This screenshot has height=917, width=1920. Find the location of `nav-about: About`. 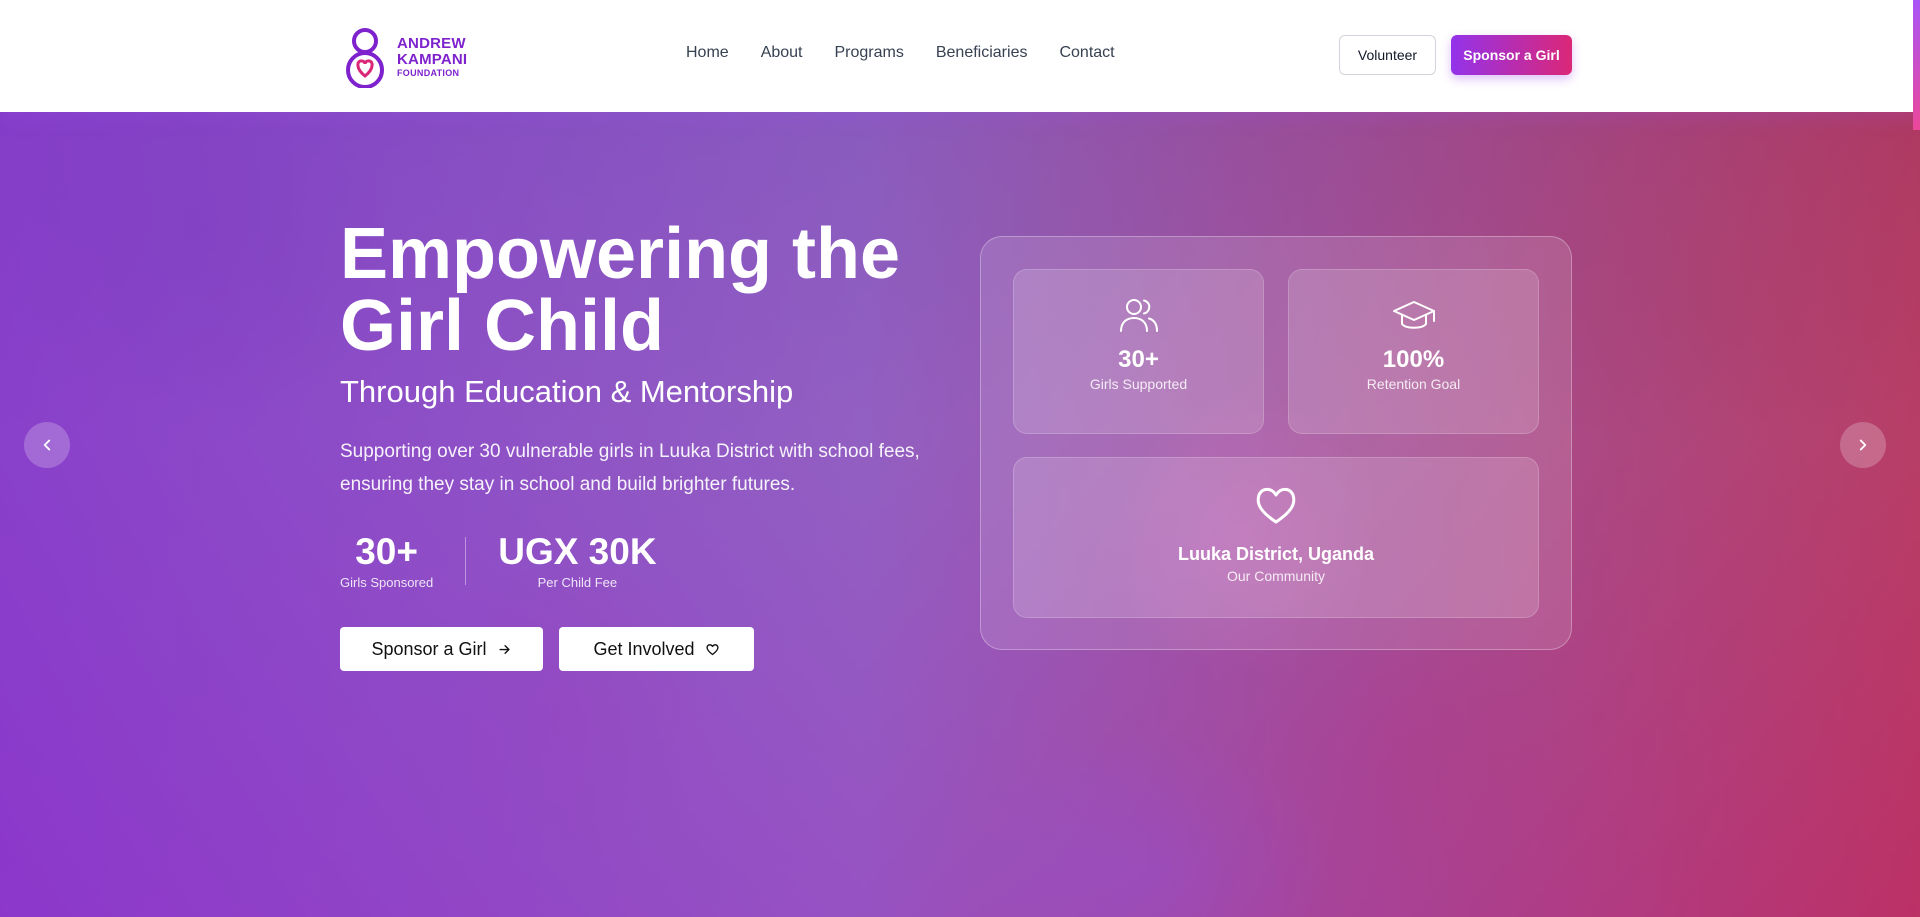

nav-about: About is located at coordinates (782, 53).